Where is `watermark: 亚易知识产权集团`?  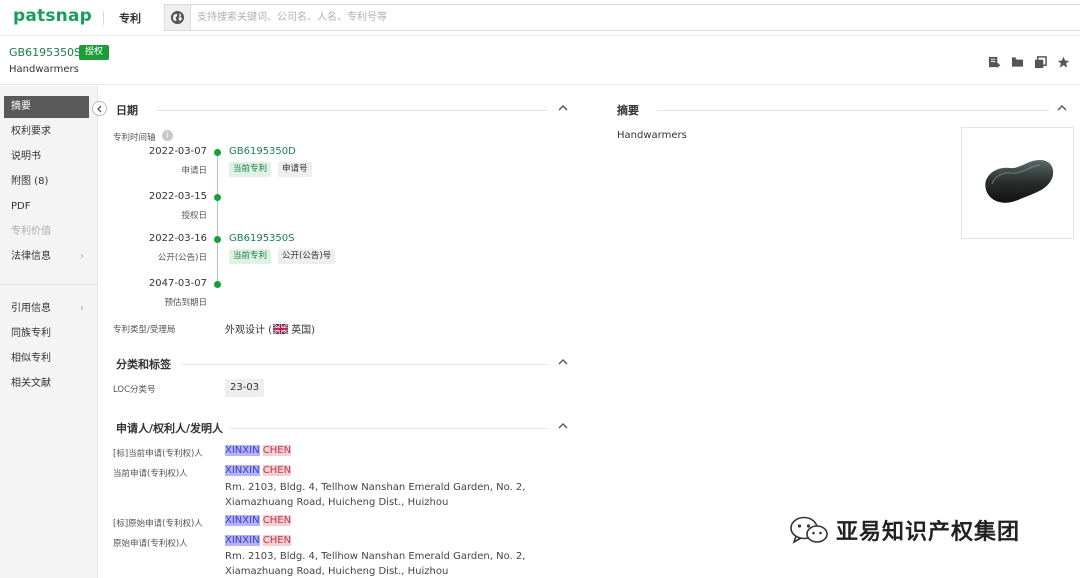 watermark: 亚易知识产权集团 is located at coordinates (904, 530).